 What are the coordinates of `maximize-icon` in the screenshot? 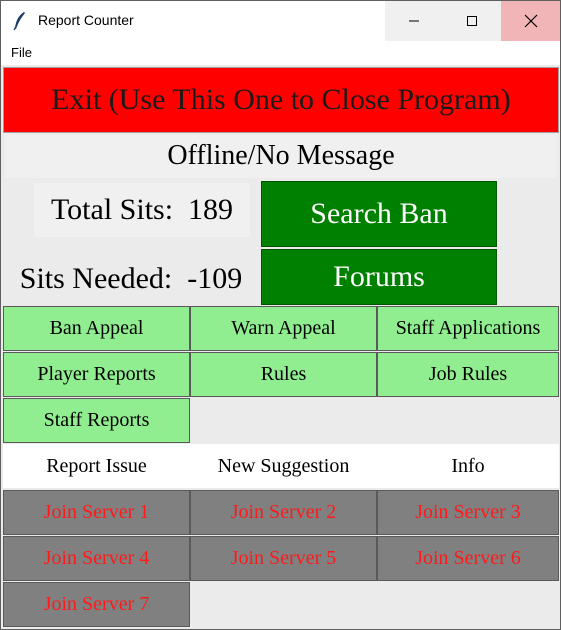 It's located at (472, 21).